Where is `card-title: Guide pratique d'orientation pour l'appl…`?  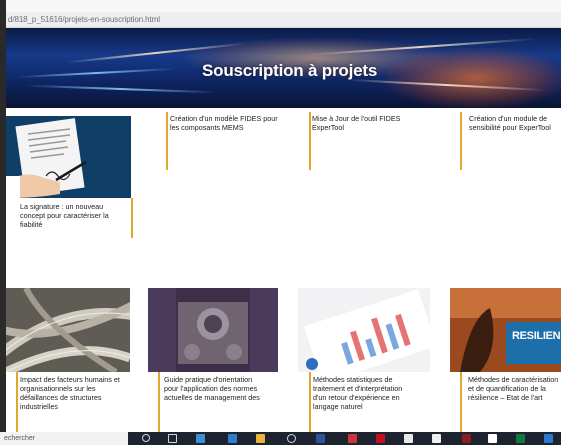 card-title: Guide pratique d'orientation pour l'appl… is located at coordinates (214, 388).